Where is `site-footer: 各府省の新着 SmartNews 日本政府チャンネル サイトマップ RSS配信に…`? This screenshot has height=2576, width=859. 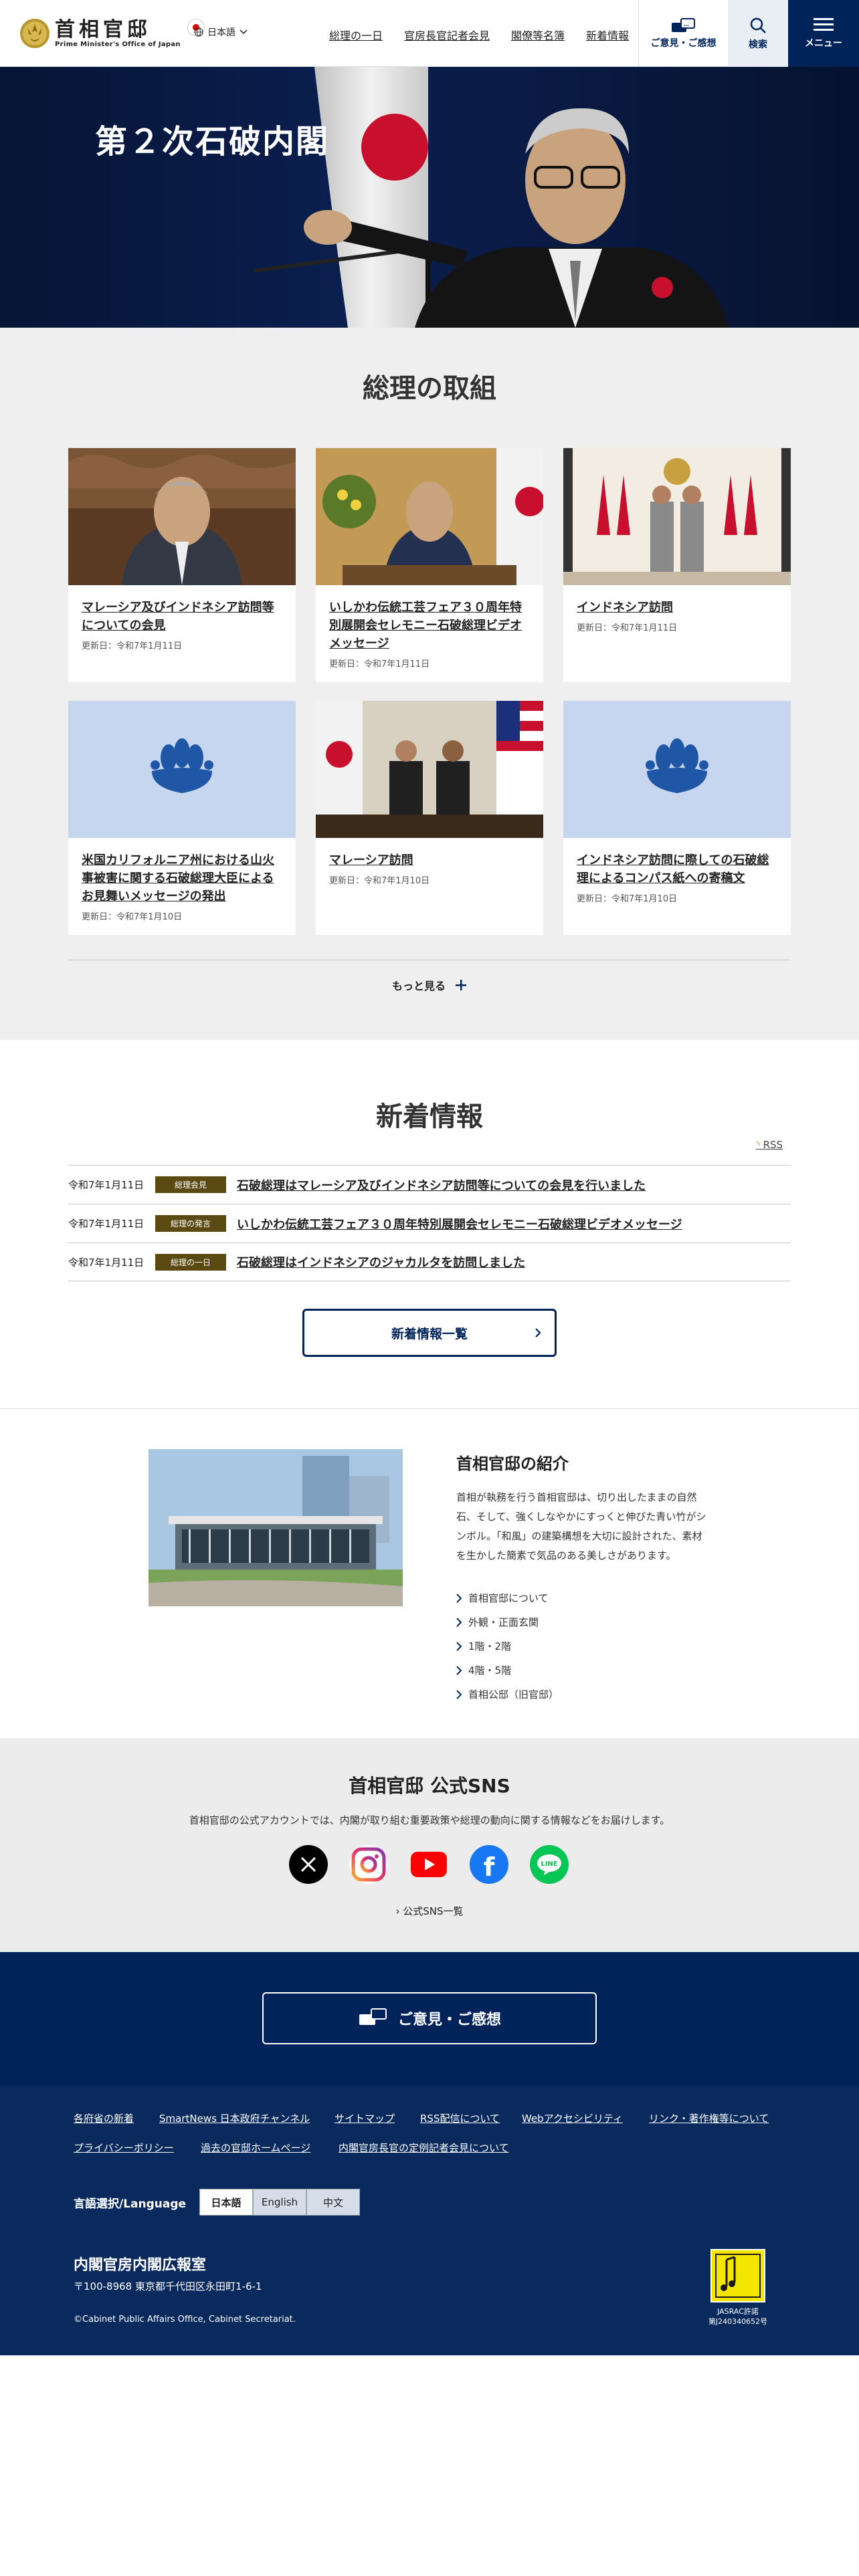 site-footer: 各府省の新着 SmartNews 日本政府チャンネル サイトマップ RSS配信に… is located at coordinates (429, 2220).